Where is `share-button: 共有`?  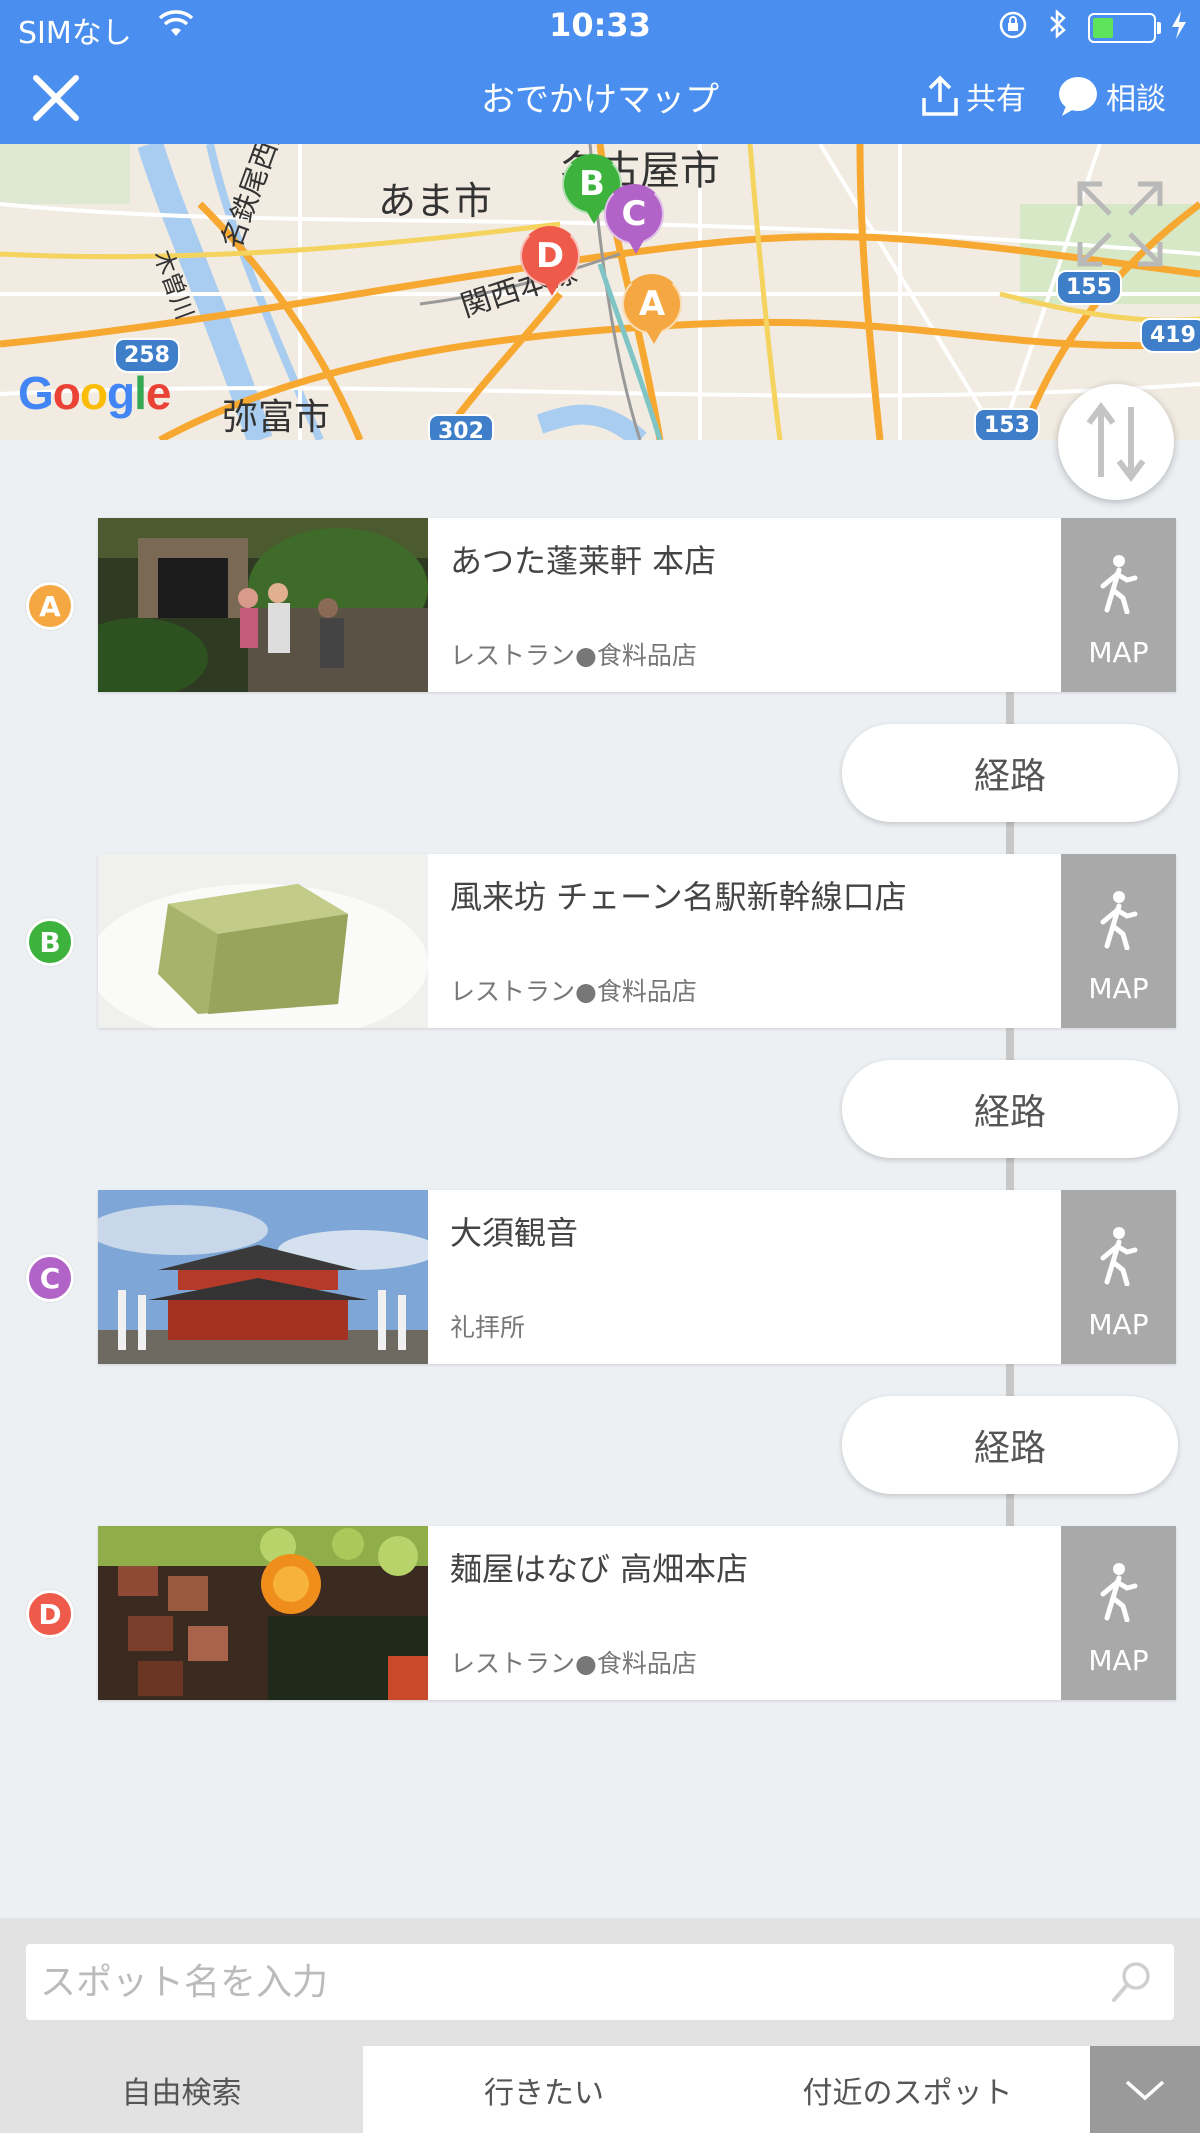
share-button: 共有 is located at coordinates (972, 96).